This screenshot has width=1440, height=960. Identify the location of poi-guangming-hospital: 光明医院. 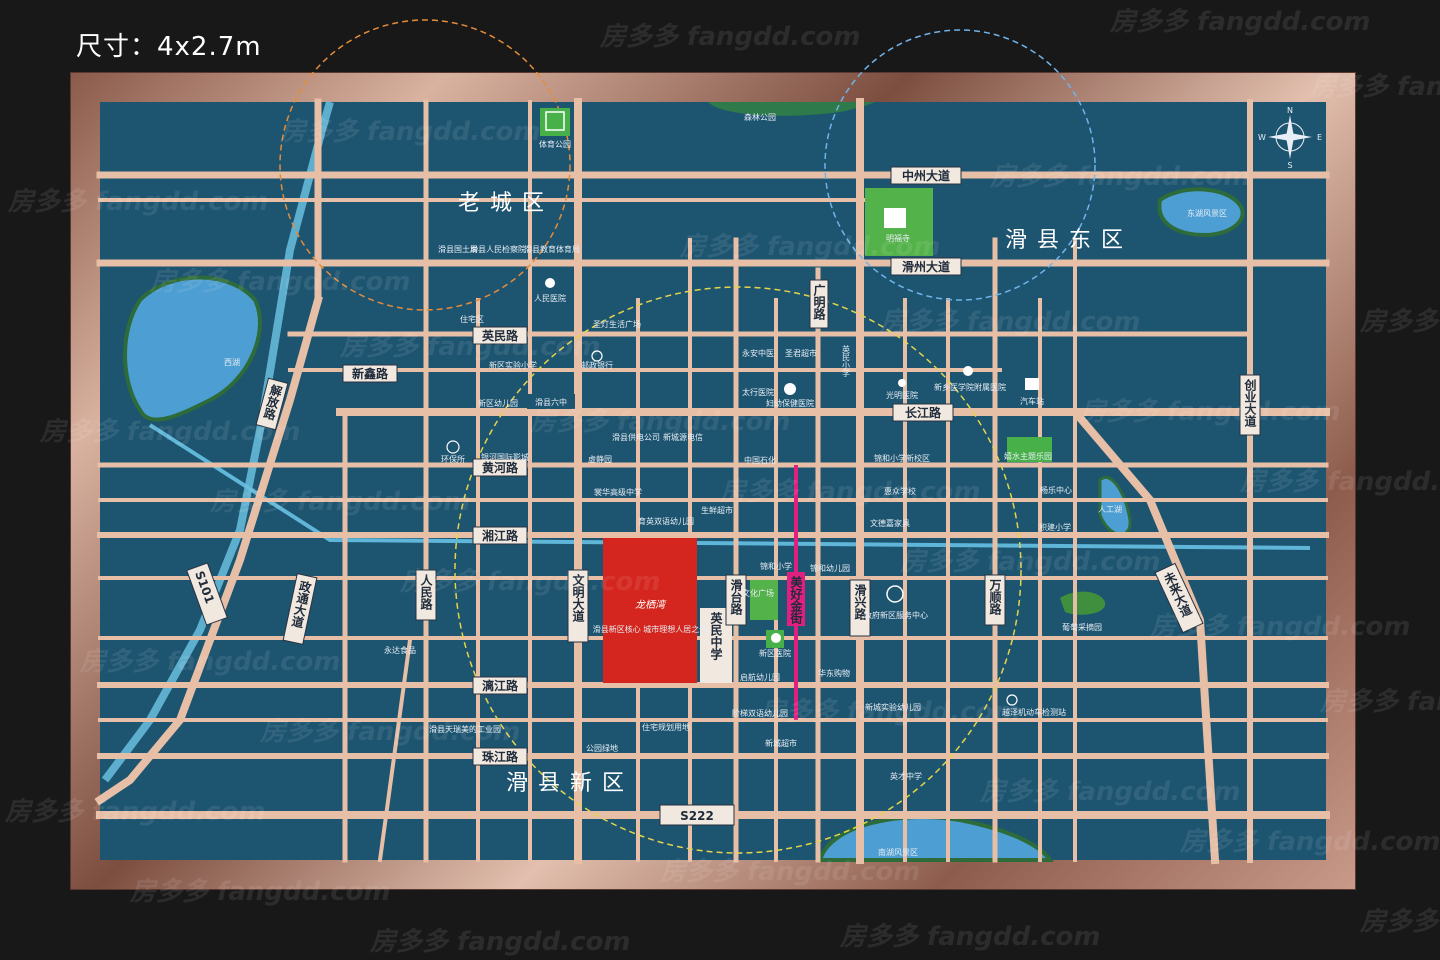
(902, 395).